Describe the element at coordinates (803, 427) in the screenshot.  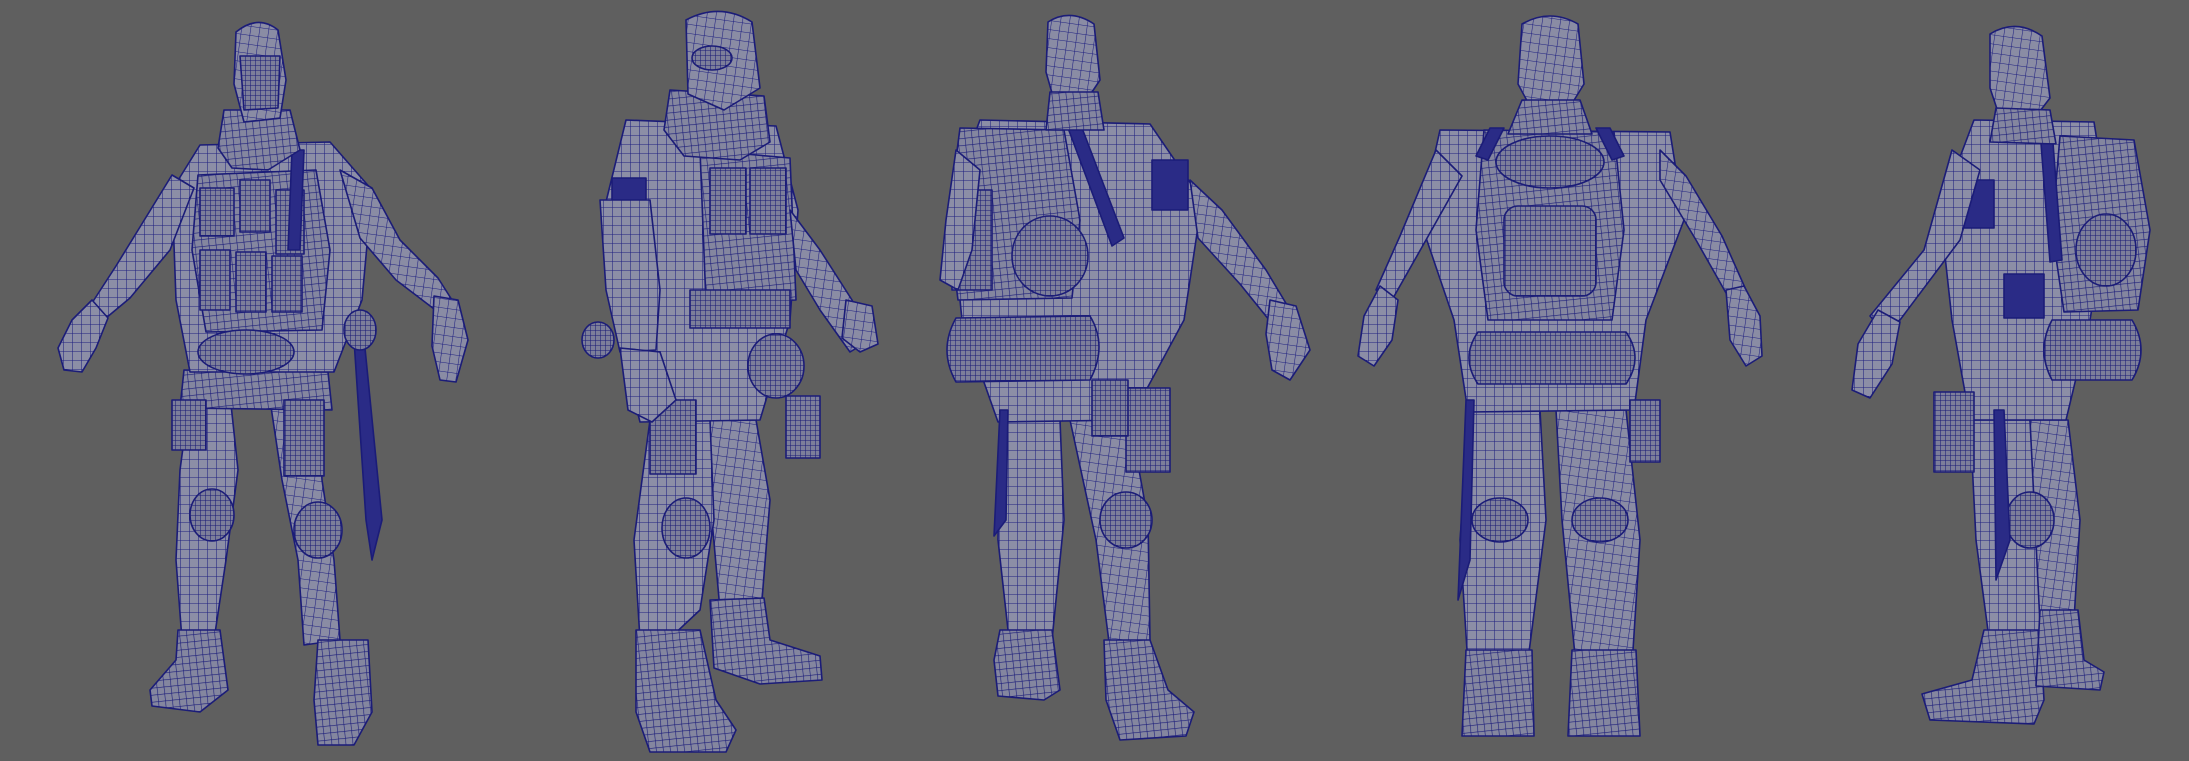
I see `rear-pouch` at that location.